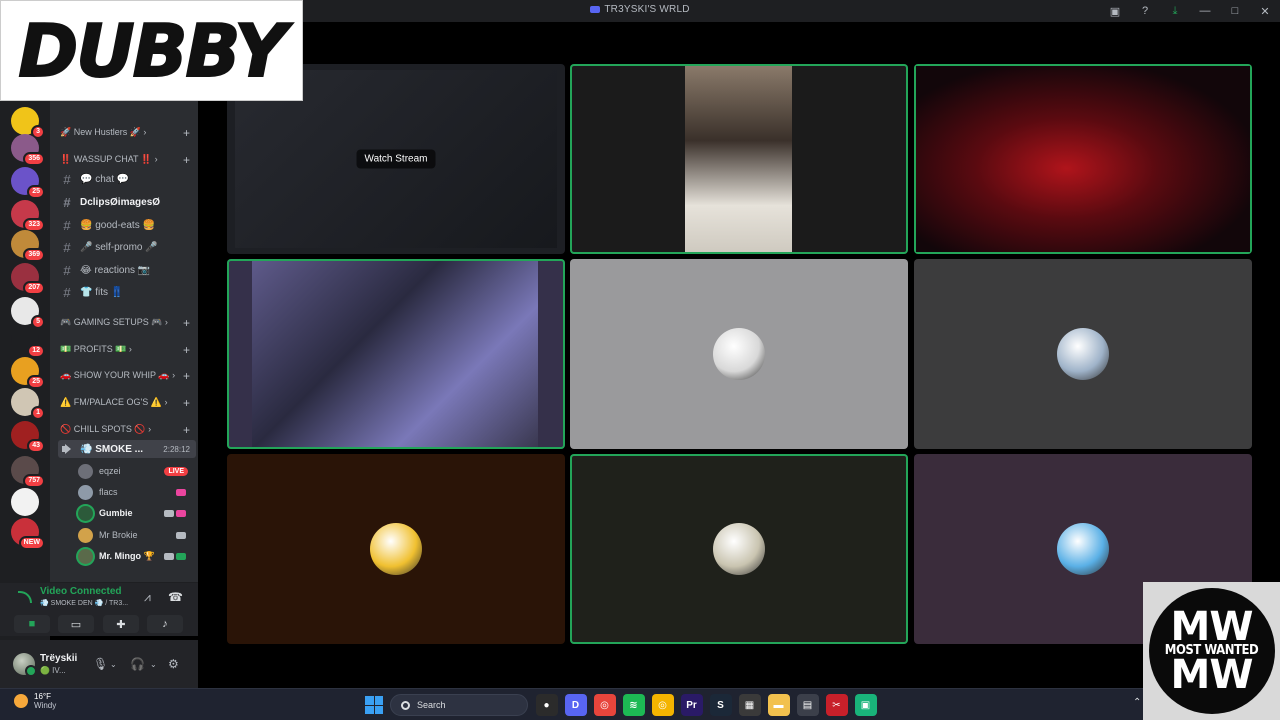 The image size is (1280, 720). Describe the element at coordinates (127, 449) in the screenshot. I see `voice-channel-smoke: 💨 SMOKE ... 2:28:12` at that location.